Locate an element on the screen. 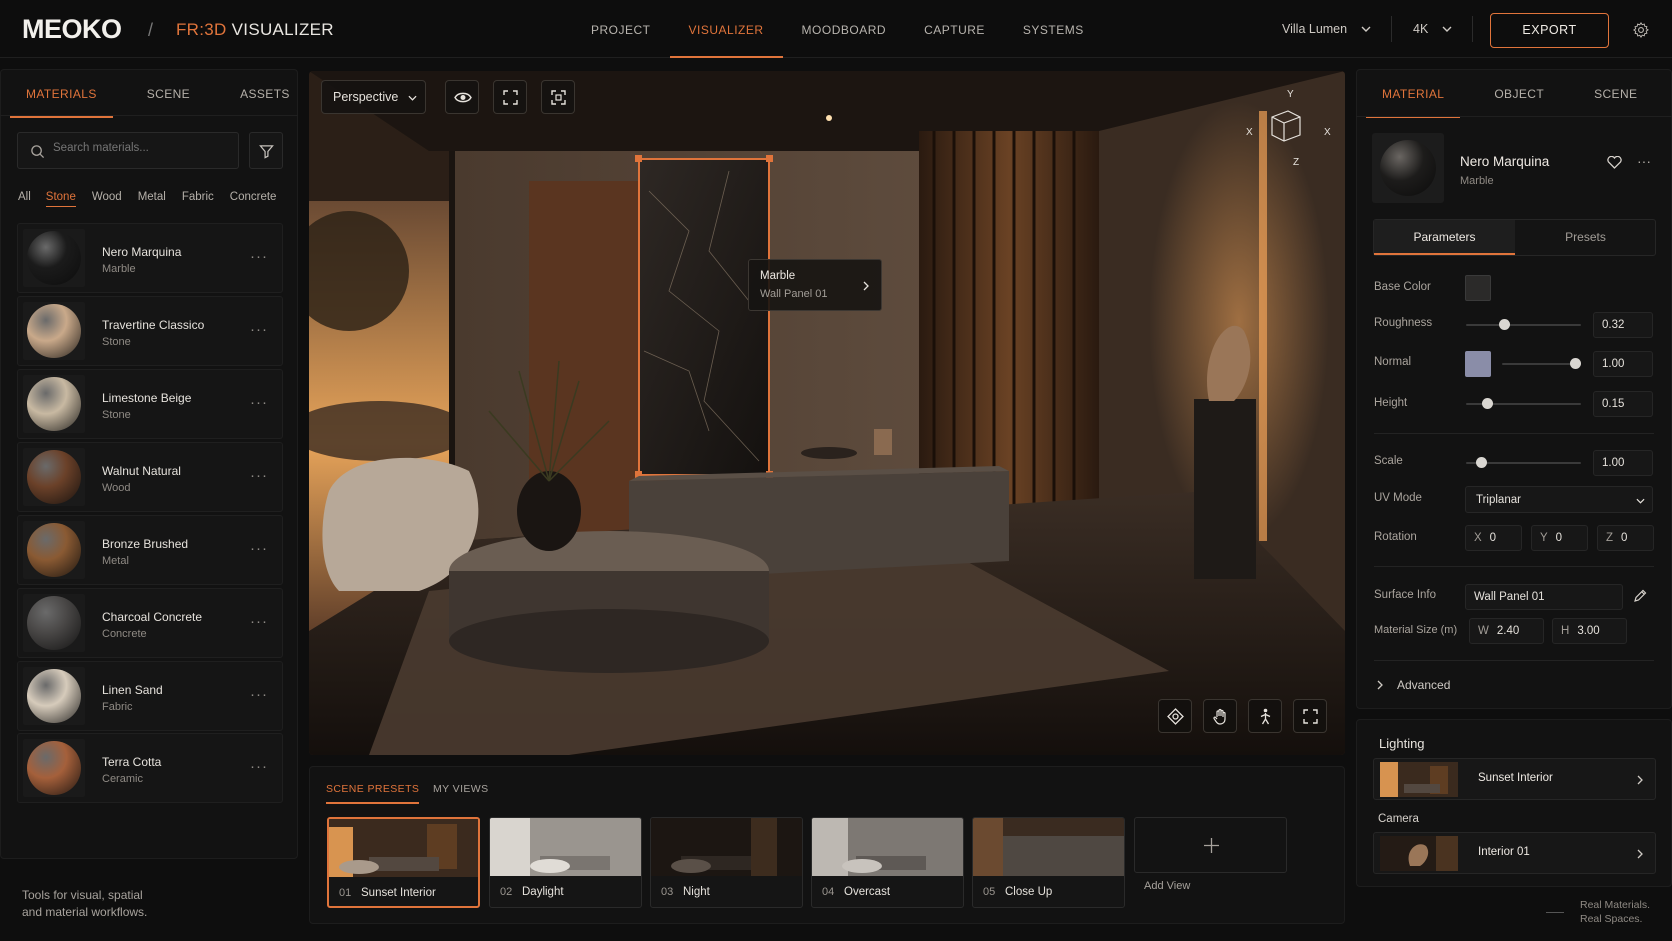  roughness-slider is located at coordinates (1523, 324).